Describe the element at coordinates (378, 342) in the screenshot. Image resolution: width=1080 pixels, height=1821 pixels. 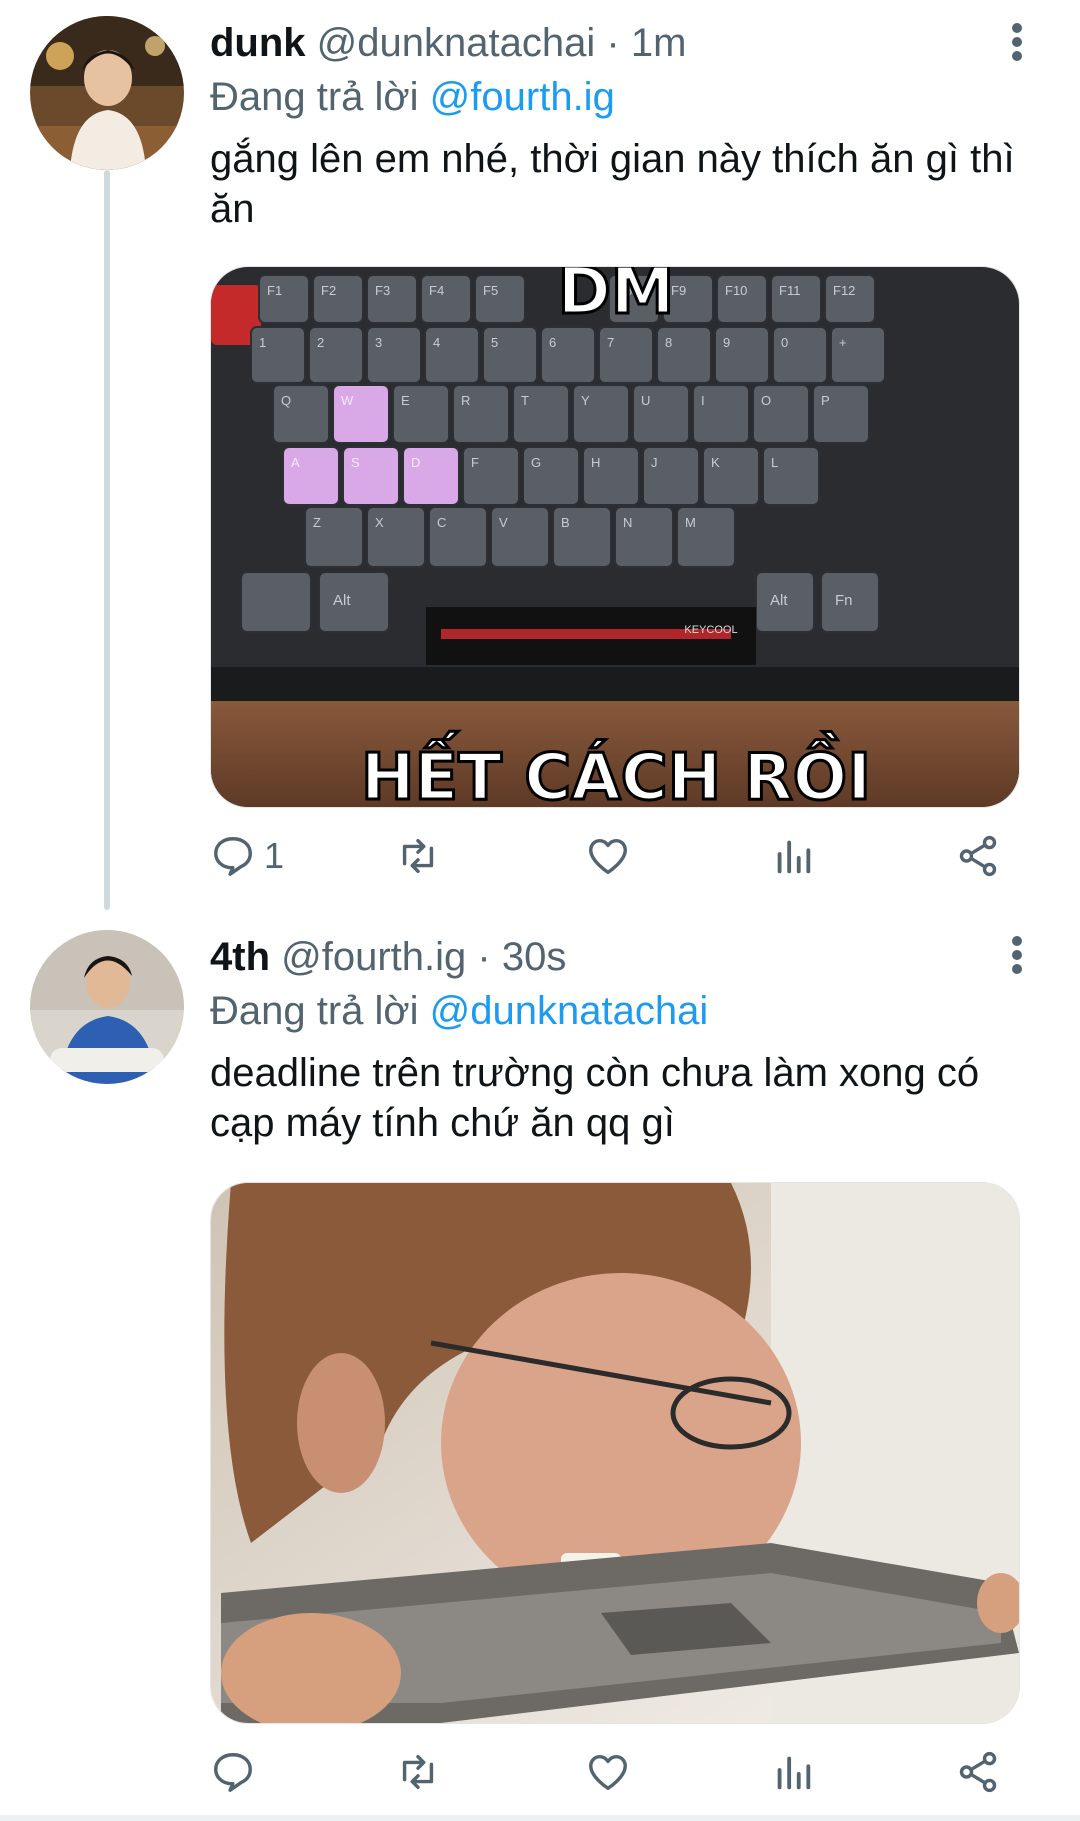
I see `keycap-label: 3` at that location.